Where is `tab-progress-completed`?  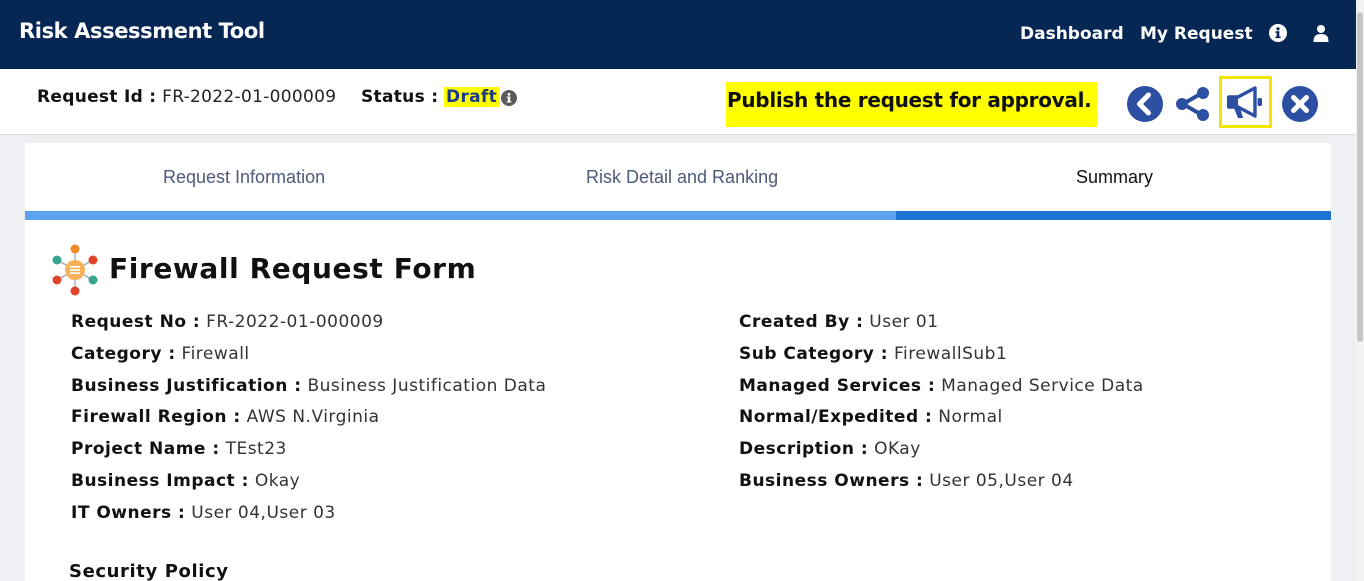
tab-progress-completed is located at coordinates (460, 215).